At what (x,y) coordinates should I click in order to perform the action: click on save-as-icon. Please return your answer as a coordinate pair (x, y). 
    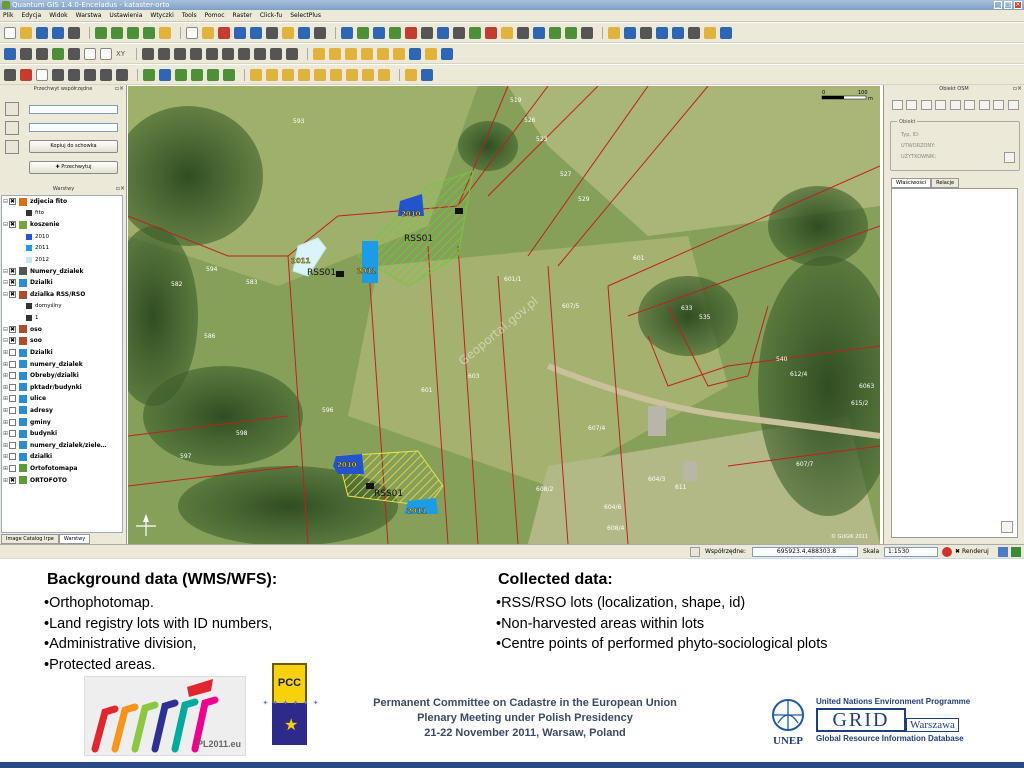
    Looking at the image, I should click on (58, 32).